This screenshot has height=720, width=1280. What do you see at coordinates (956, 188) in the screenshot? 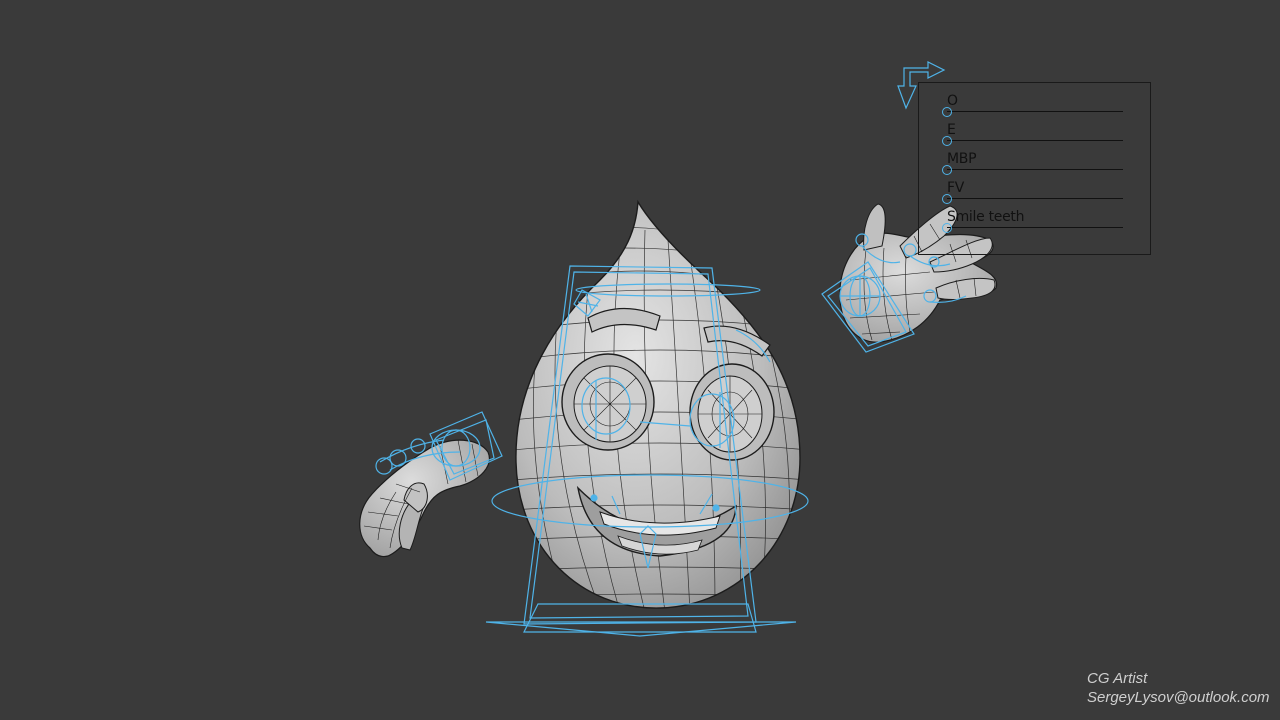
I see `slider-label: FV` at bounding box center [956, 188].